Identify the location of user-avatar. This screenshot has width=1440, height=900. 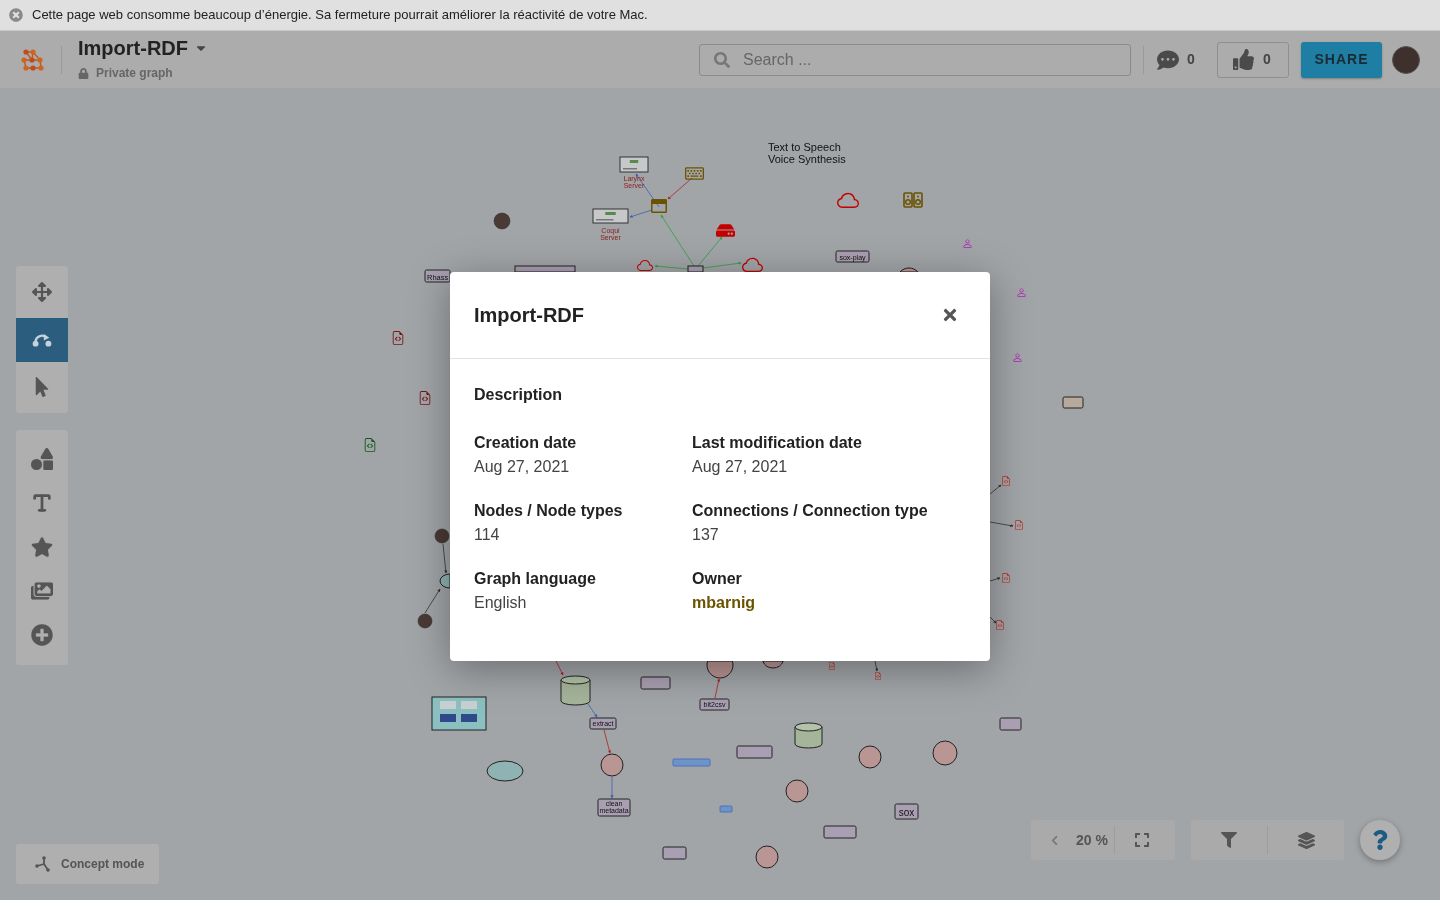
(1406, 59).